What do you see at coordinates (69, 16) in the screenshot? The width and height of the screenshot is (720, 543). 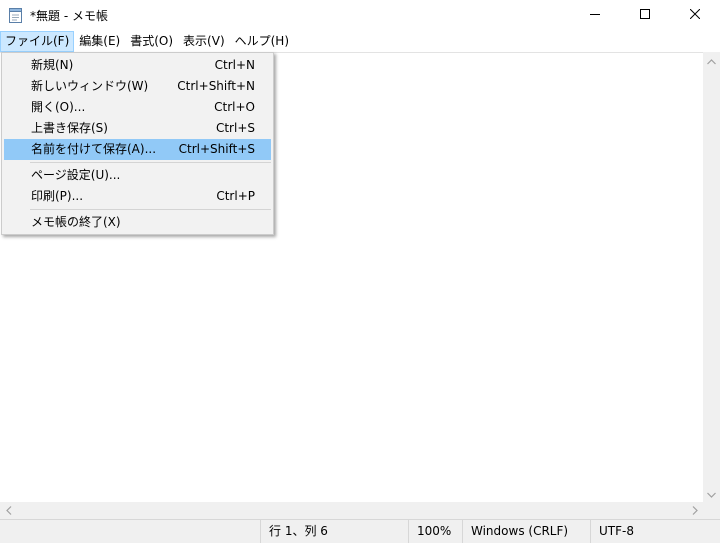 I see `window-title: *無題 - メモ帳` at bounding box center [69, 16].